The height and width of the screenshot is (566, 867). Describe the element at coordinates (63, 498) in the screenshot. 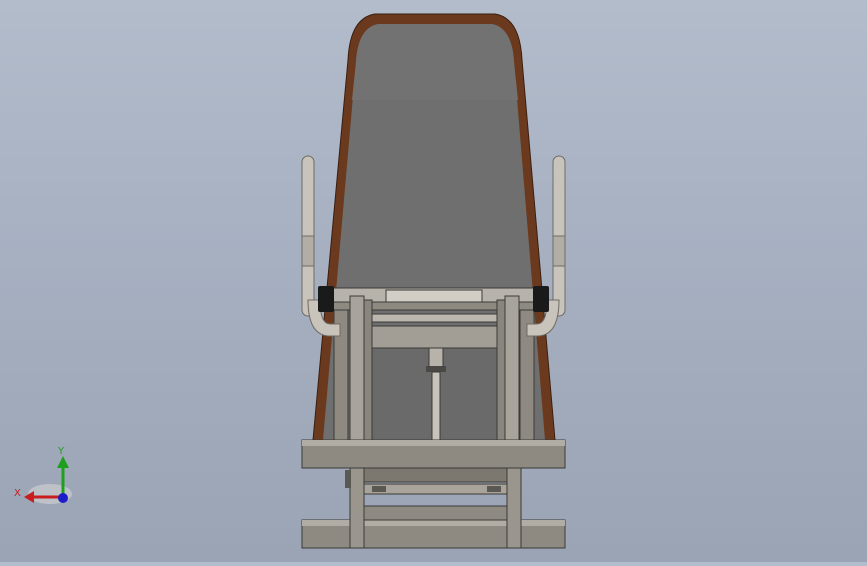

I see `z-axis-icon` at that location.